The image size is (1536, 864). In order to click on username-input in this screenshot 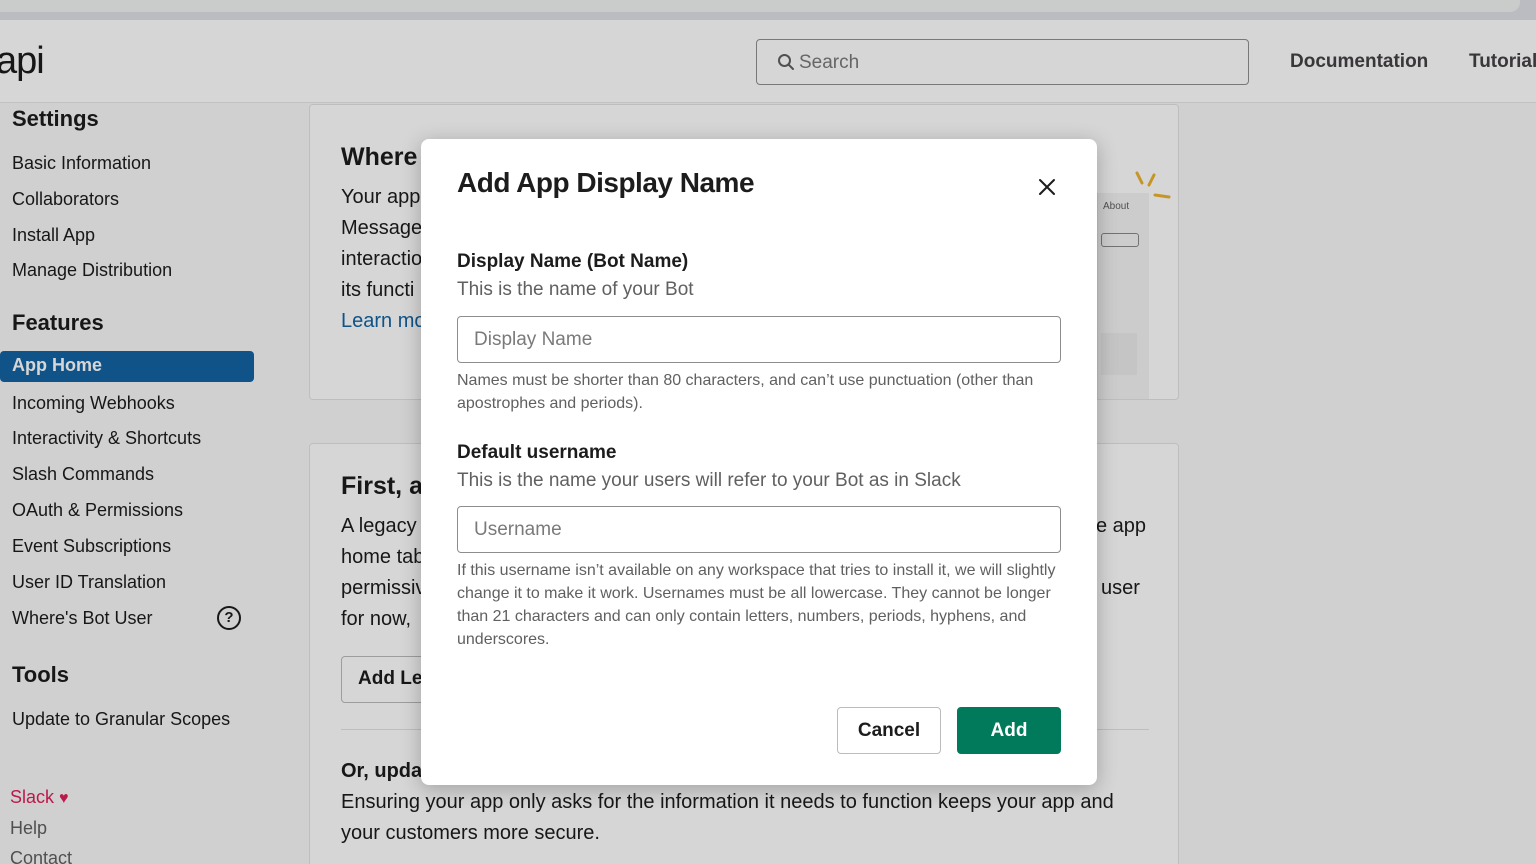, I will do `click(759, 529)`.